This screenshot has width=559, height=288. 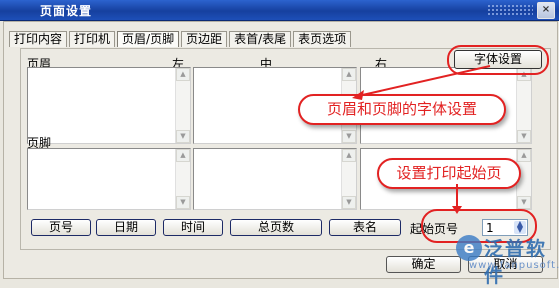 I want to click on table-name-button: 表名, so click(x=365, y=227).